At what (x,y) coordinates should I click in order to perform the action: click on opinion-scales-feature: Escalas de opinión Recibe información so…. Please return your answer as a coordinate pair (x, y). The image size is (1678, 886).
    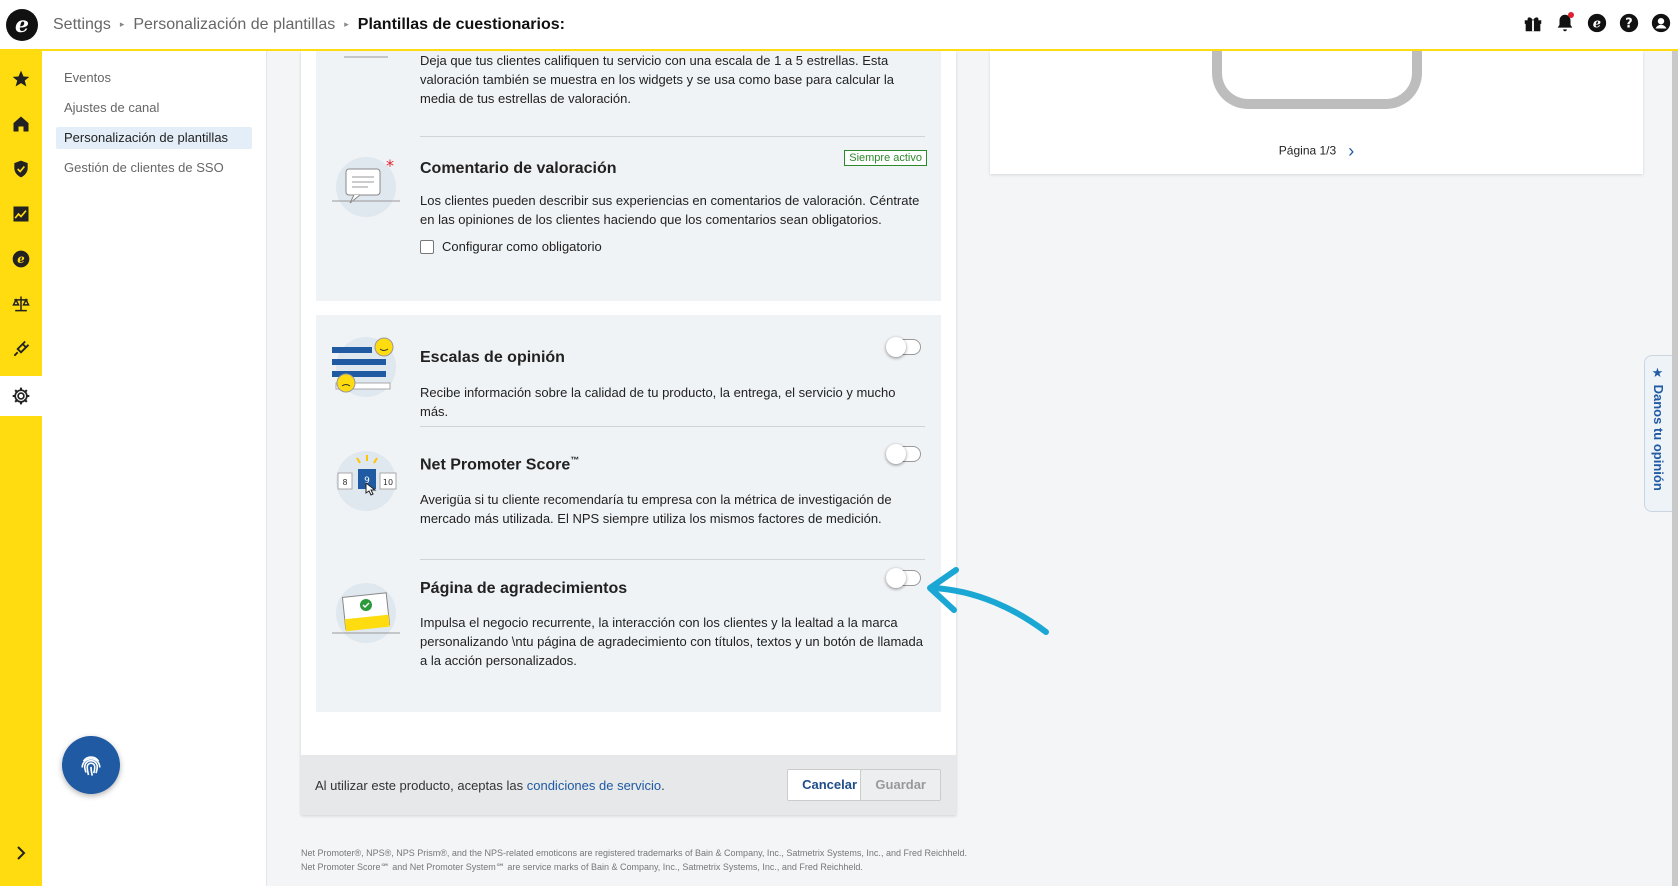
    Looking at the image, I should click on (672, 385).